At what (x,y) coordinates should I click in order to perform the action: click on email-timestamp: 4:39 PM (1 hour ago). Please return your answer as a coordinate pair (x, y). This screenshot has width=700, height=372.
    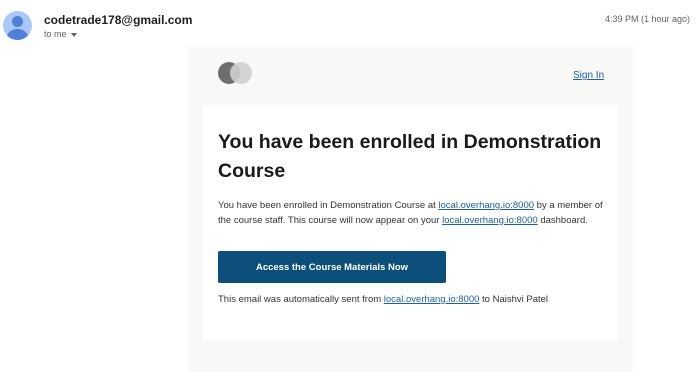
    Looking at the image, I should click on (647, 19).